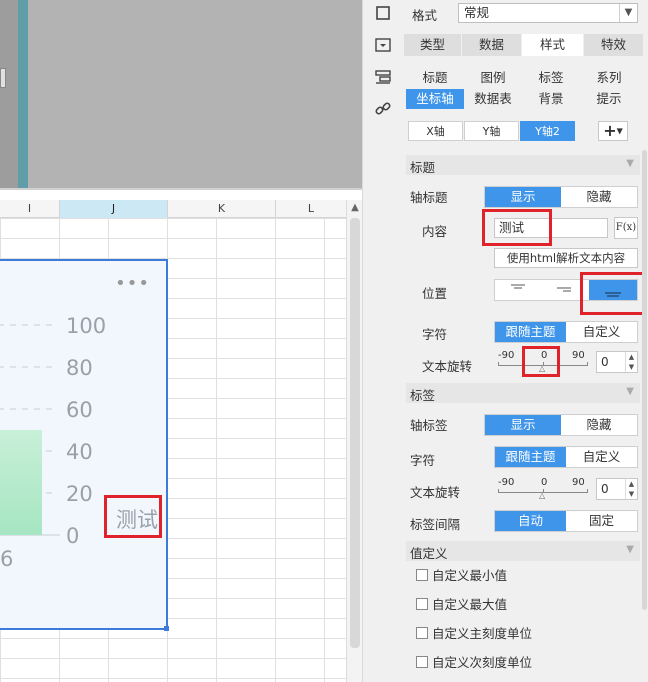  Describe the element at coordinates (530, 332) in the screenshot. I see `follow-theme-button: 跟随主题` at that location.